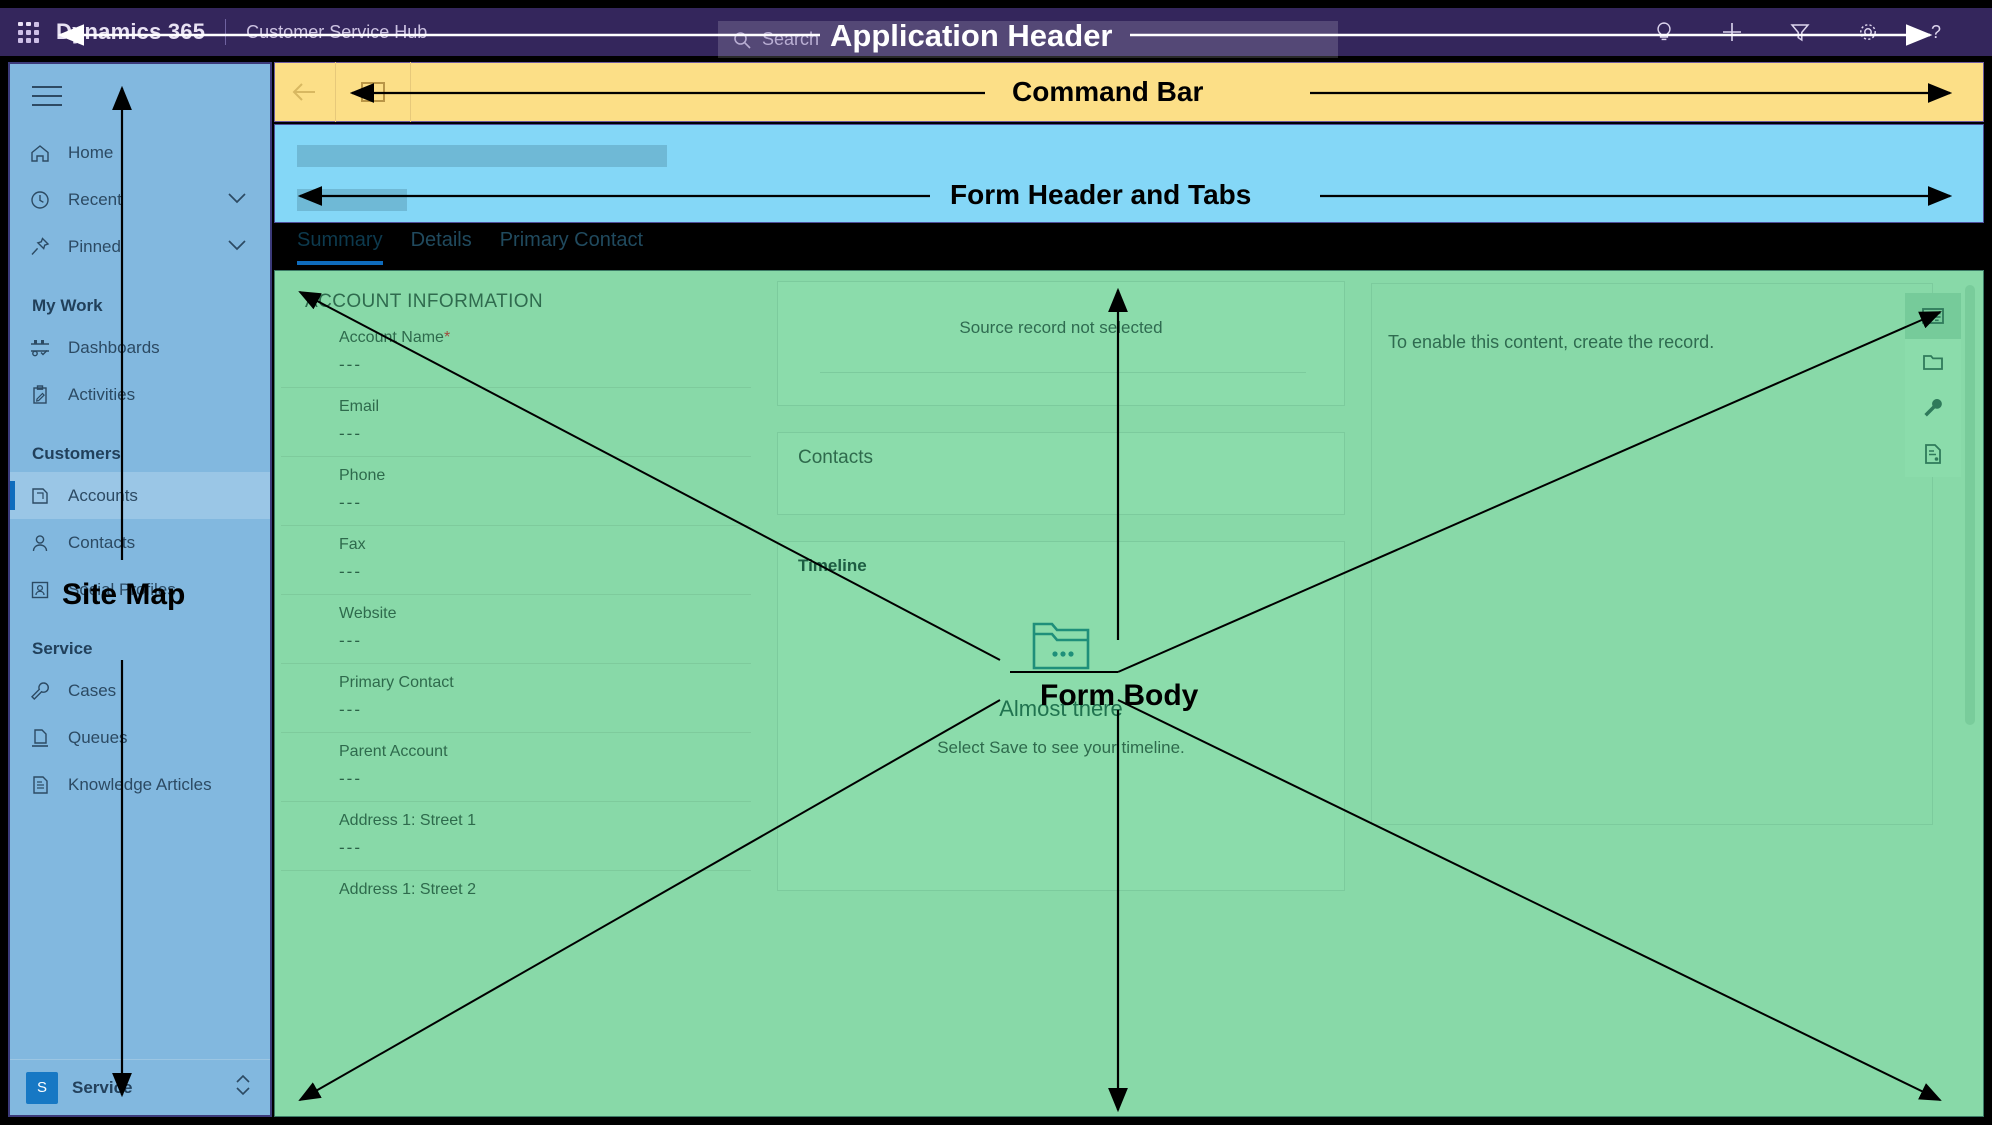 The width and height of the screenshot is (1992, 1125). I want to click on sidebar-item-pinned: Pinned, so click(140, 246).